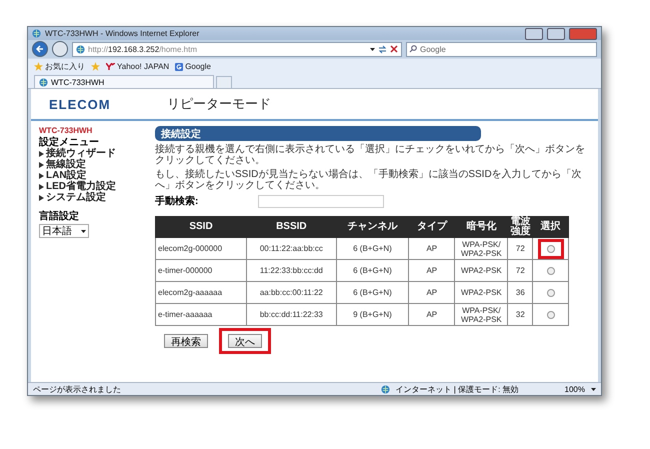  What do you see at coordinates (77, 389) in the screenshot?
I see `status-message: ページが表示されました` at bounding box center [77, 389].